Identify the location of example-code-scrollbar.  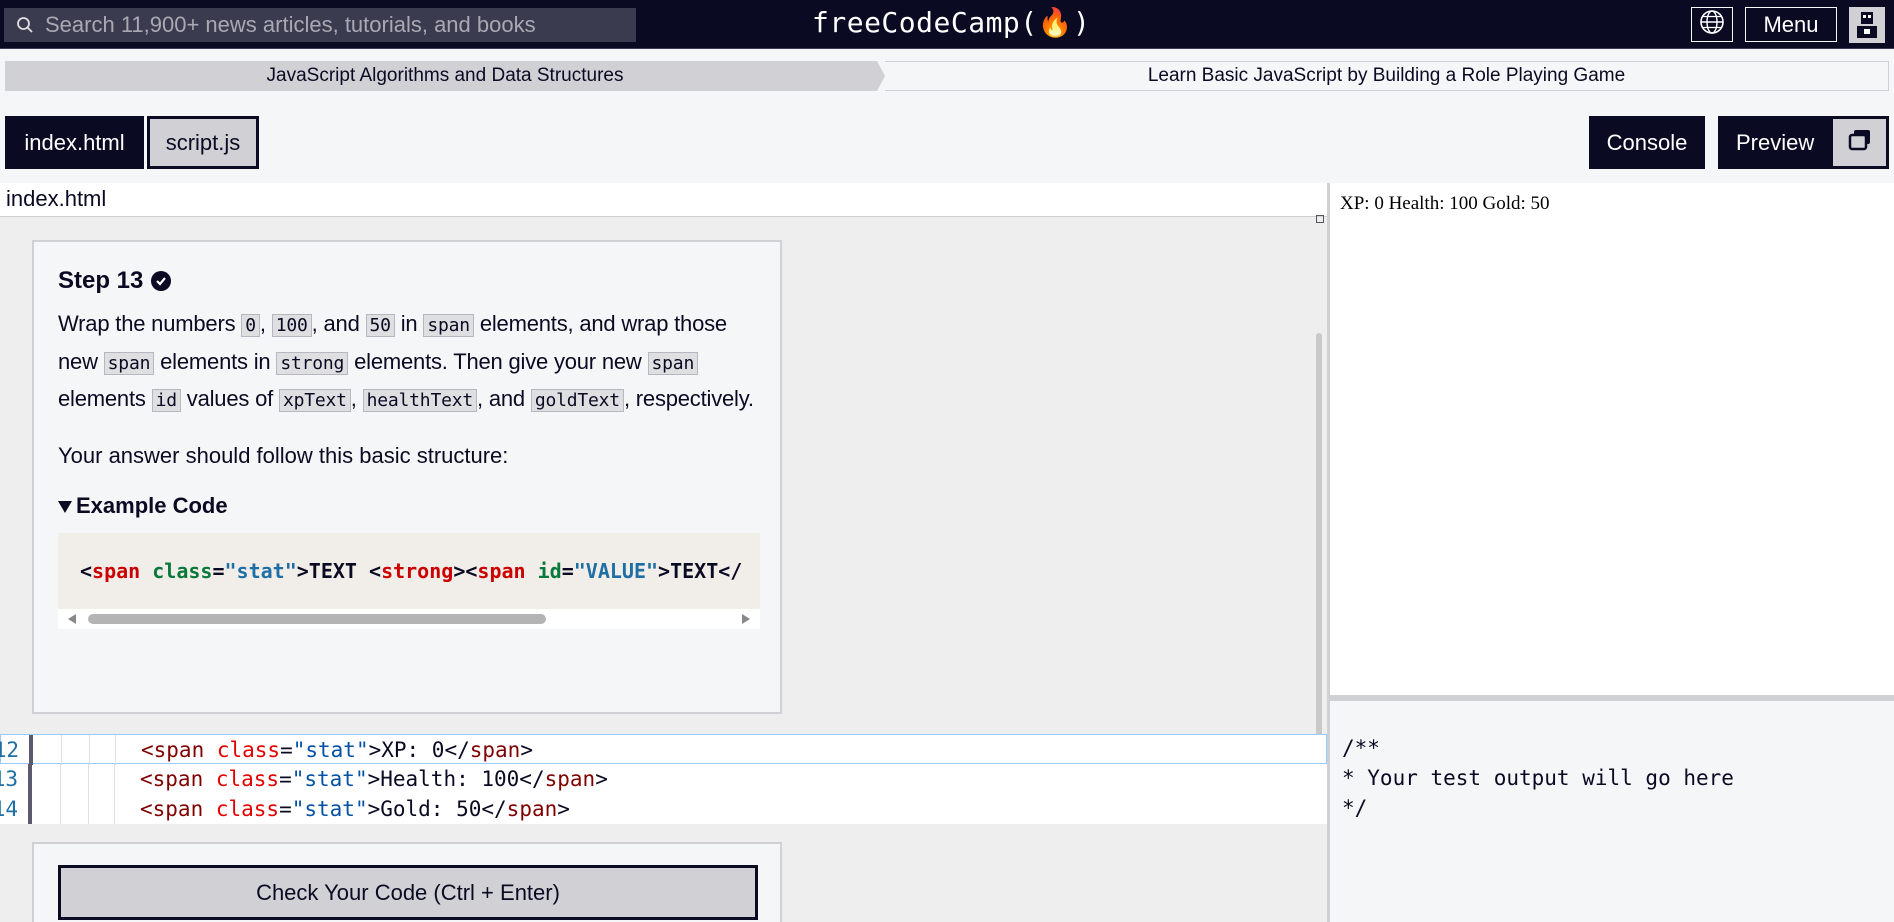
(409, 618).